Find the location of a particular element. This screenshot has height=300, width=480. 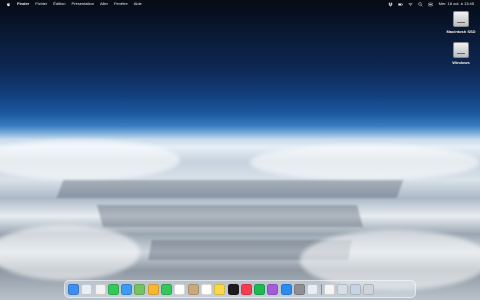

desktop-icon-label: Windows is located at coordinates (461, 62).